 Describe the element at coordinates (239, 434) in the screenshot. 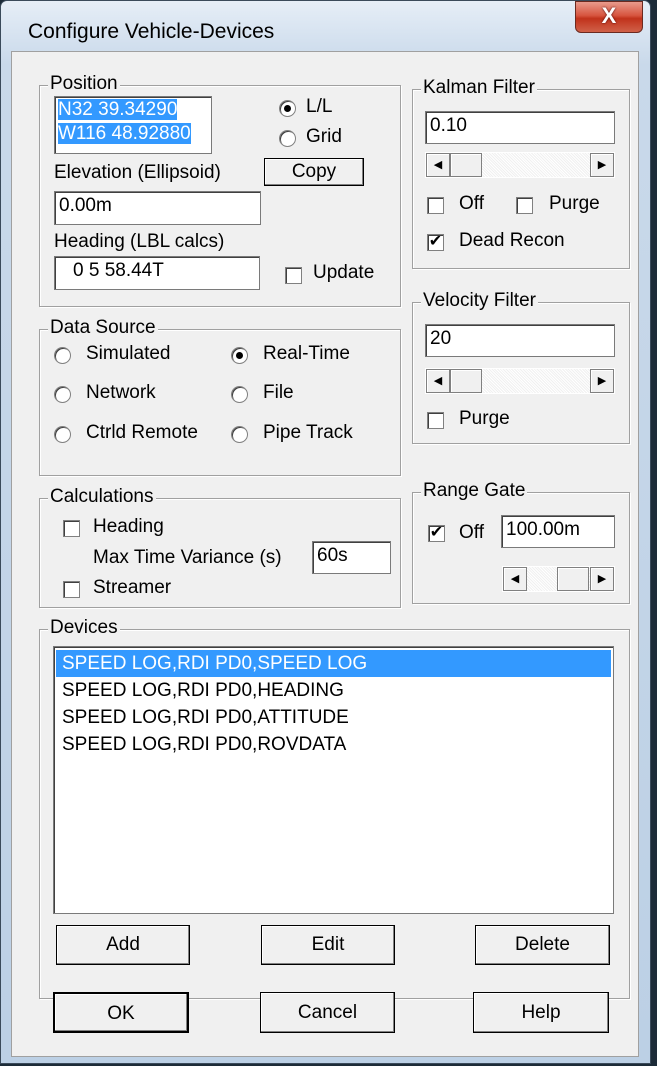

I see `radio-pipe-track` at that location.